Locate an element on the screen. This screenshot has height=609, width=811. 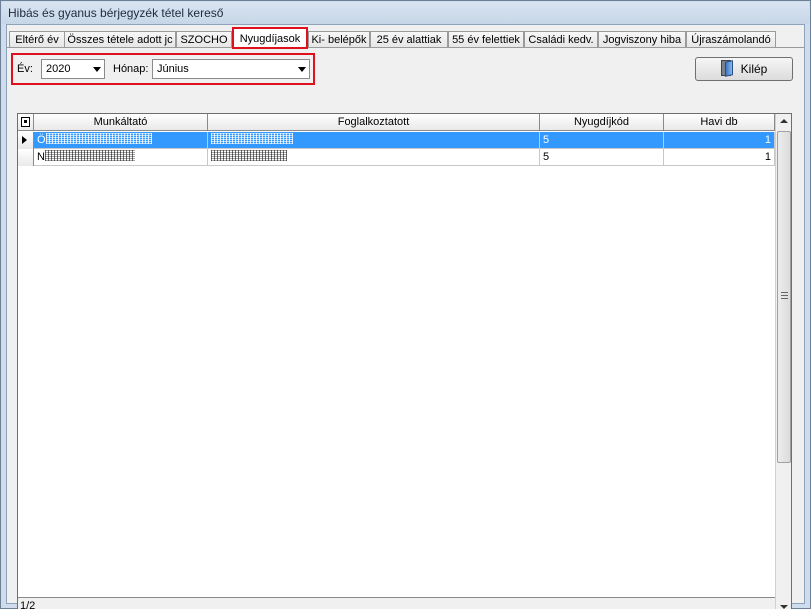
month-value: Június is located at coordinates (173, 69).